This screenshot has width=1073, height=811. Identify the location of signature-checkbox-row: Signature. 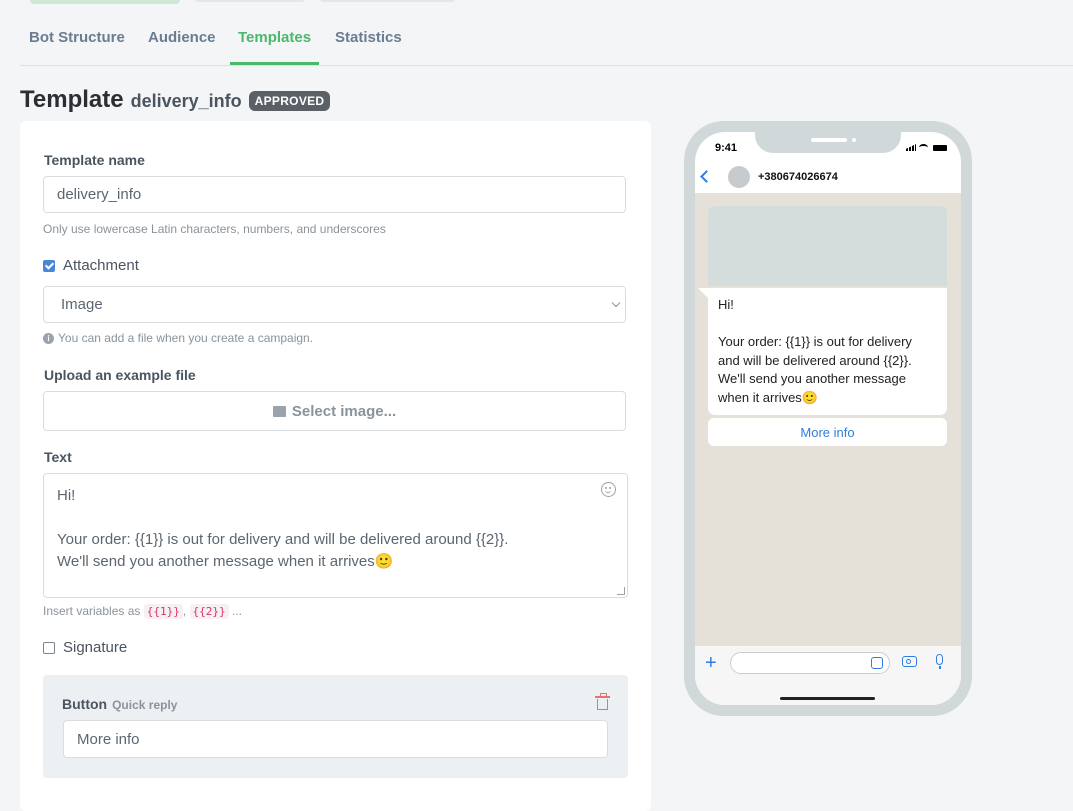
(85, 647).